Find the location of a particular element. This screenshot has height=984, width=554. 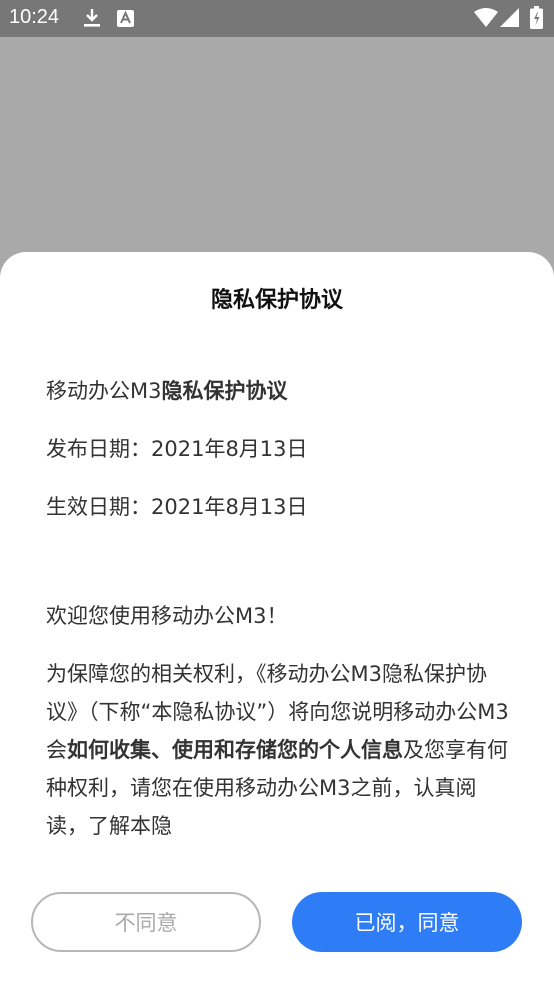

status-time: 10:24 is located at coordinates (34, 17).